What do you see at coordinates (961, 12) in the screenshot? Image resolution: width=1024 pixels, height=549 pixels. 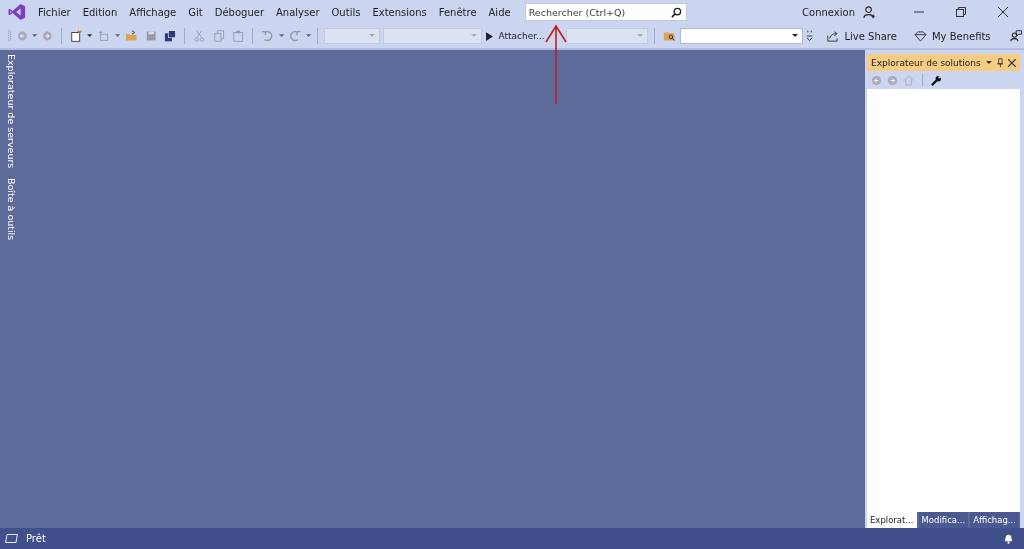 I see `restore-icon` at bounding box center [961, 12].